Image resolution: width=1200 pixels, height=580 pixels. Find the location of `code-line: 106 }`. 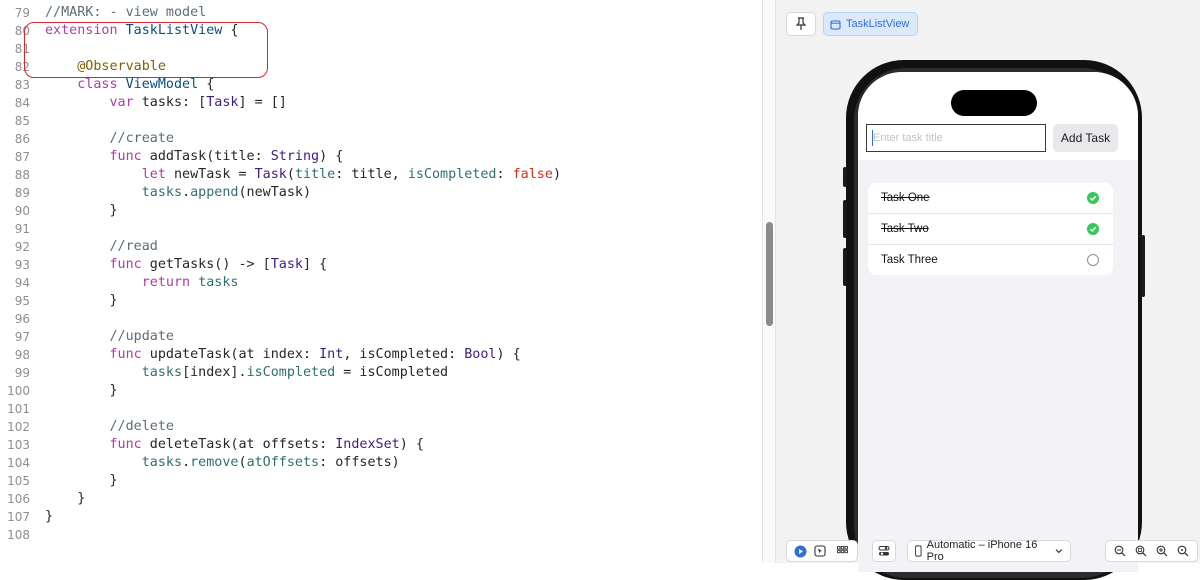

code-line: 106 } is located at coordinates (380, 499).